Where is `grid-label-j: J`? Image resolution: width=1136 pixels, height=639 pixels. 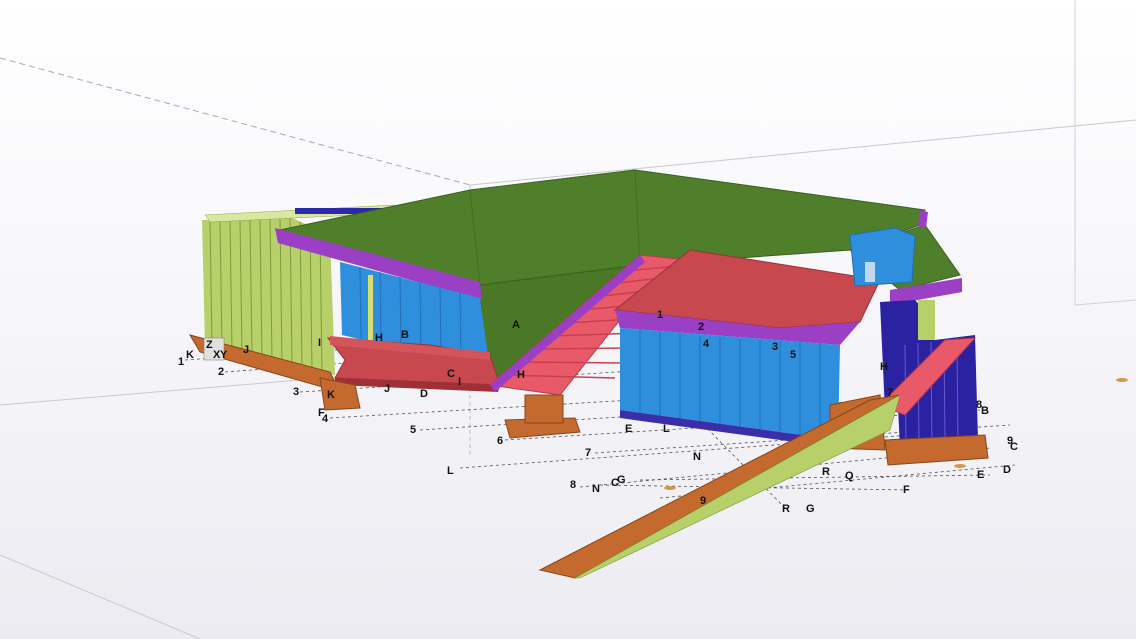 grid-label-j: J is located at coordinates (246, 350).